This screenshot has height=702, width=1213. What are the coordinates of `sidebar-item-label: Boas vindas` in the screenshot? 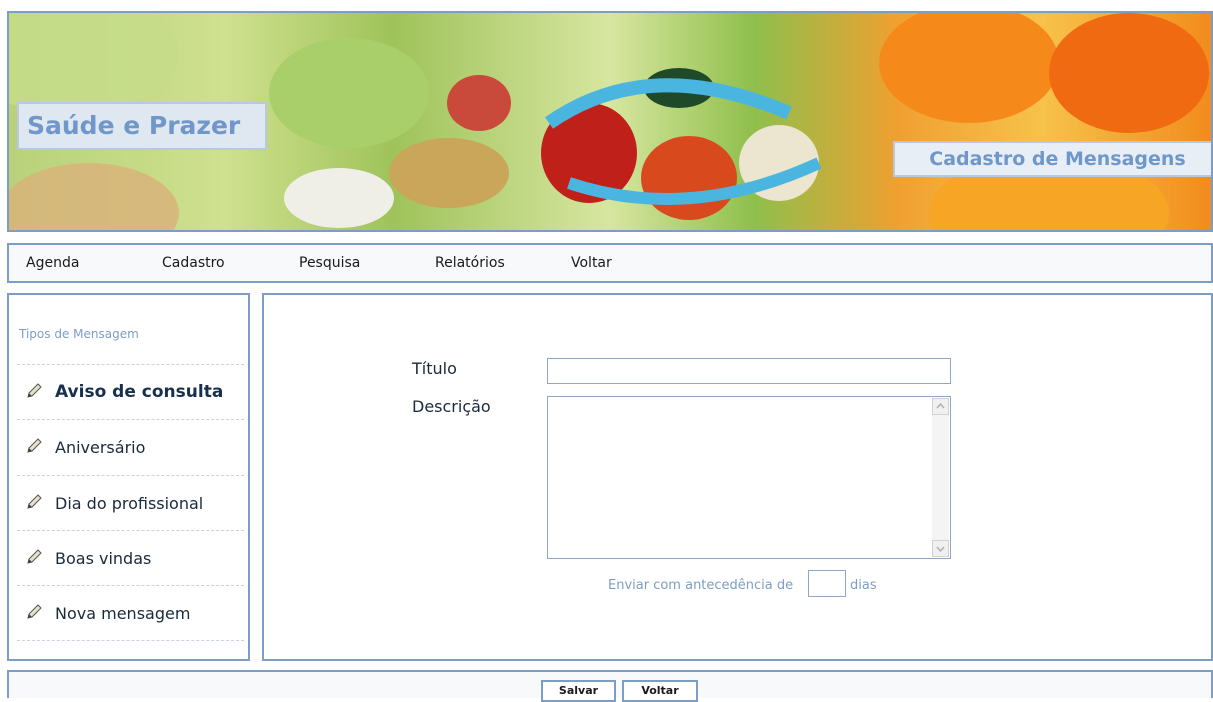 It's located at (103, 558).